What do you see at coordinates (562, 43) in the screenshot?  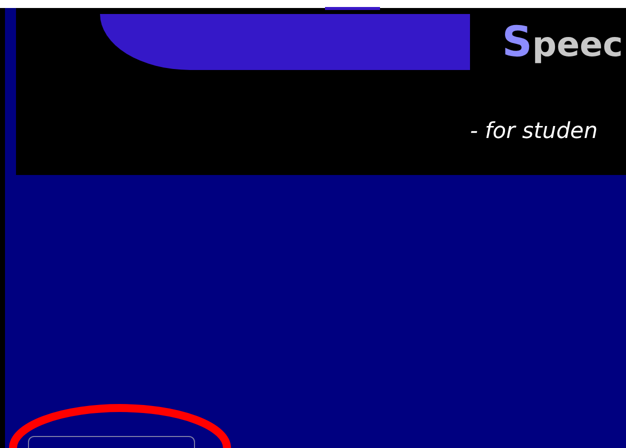 I see `site-title: Speec` at bounding box center [562, 43].